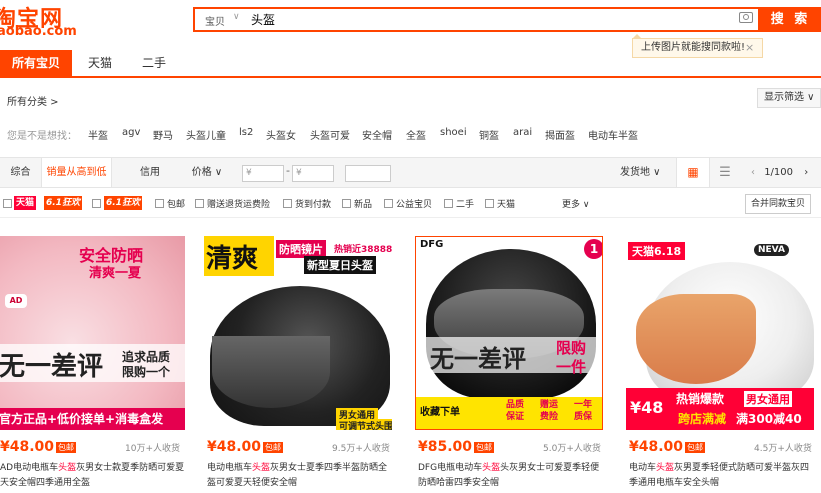 The image size is (821, 493). What do you see at coordinates (98, 134) in the screenshot?
I see `suggestion-link: 半盔` at bounding box center [98, 134].